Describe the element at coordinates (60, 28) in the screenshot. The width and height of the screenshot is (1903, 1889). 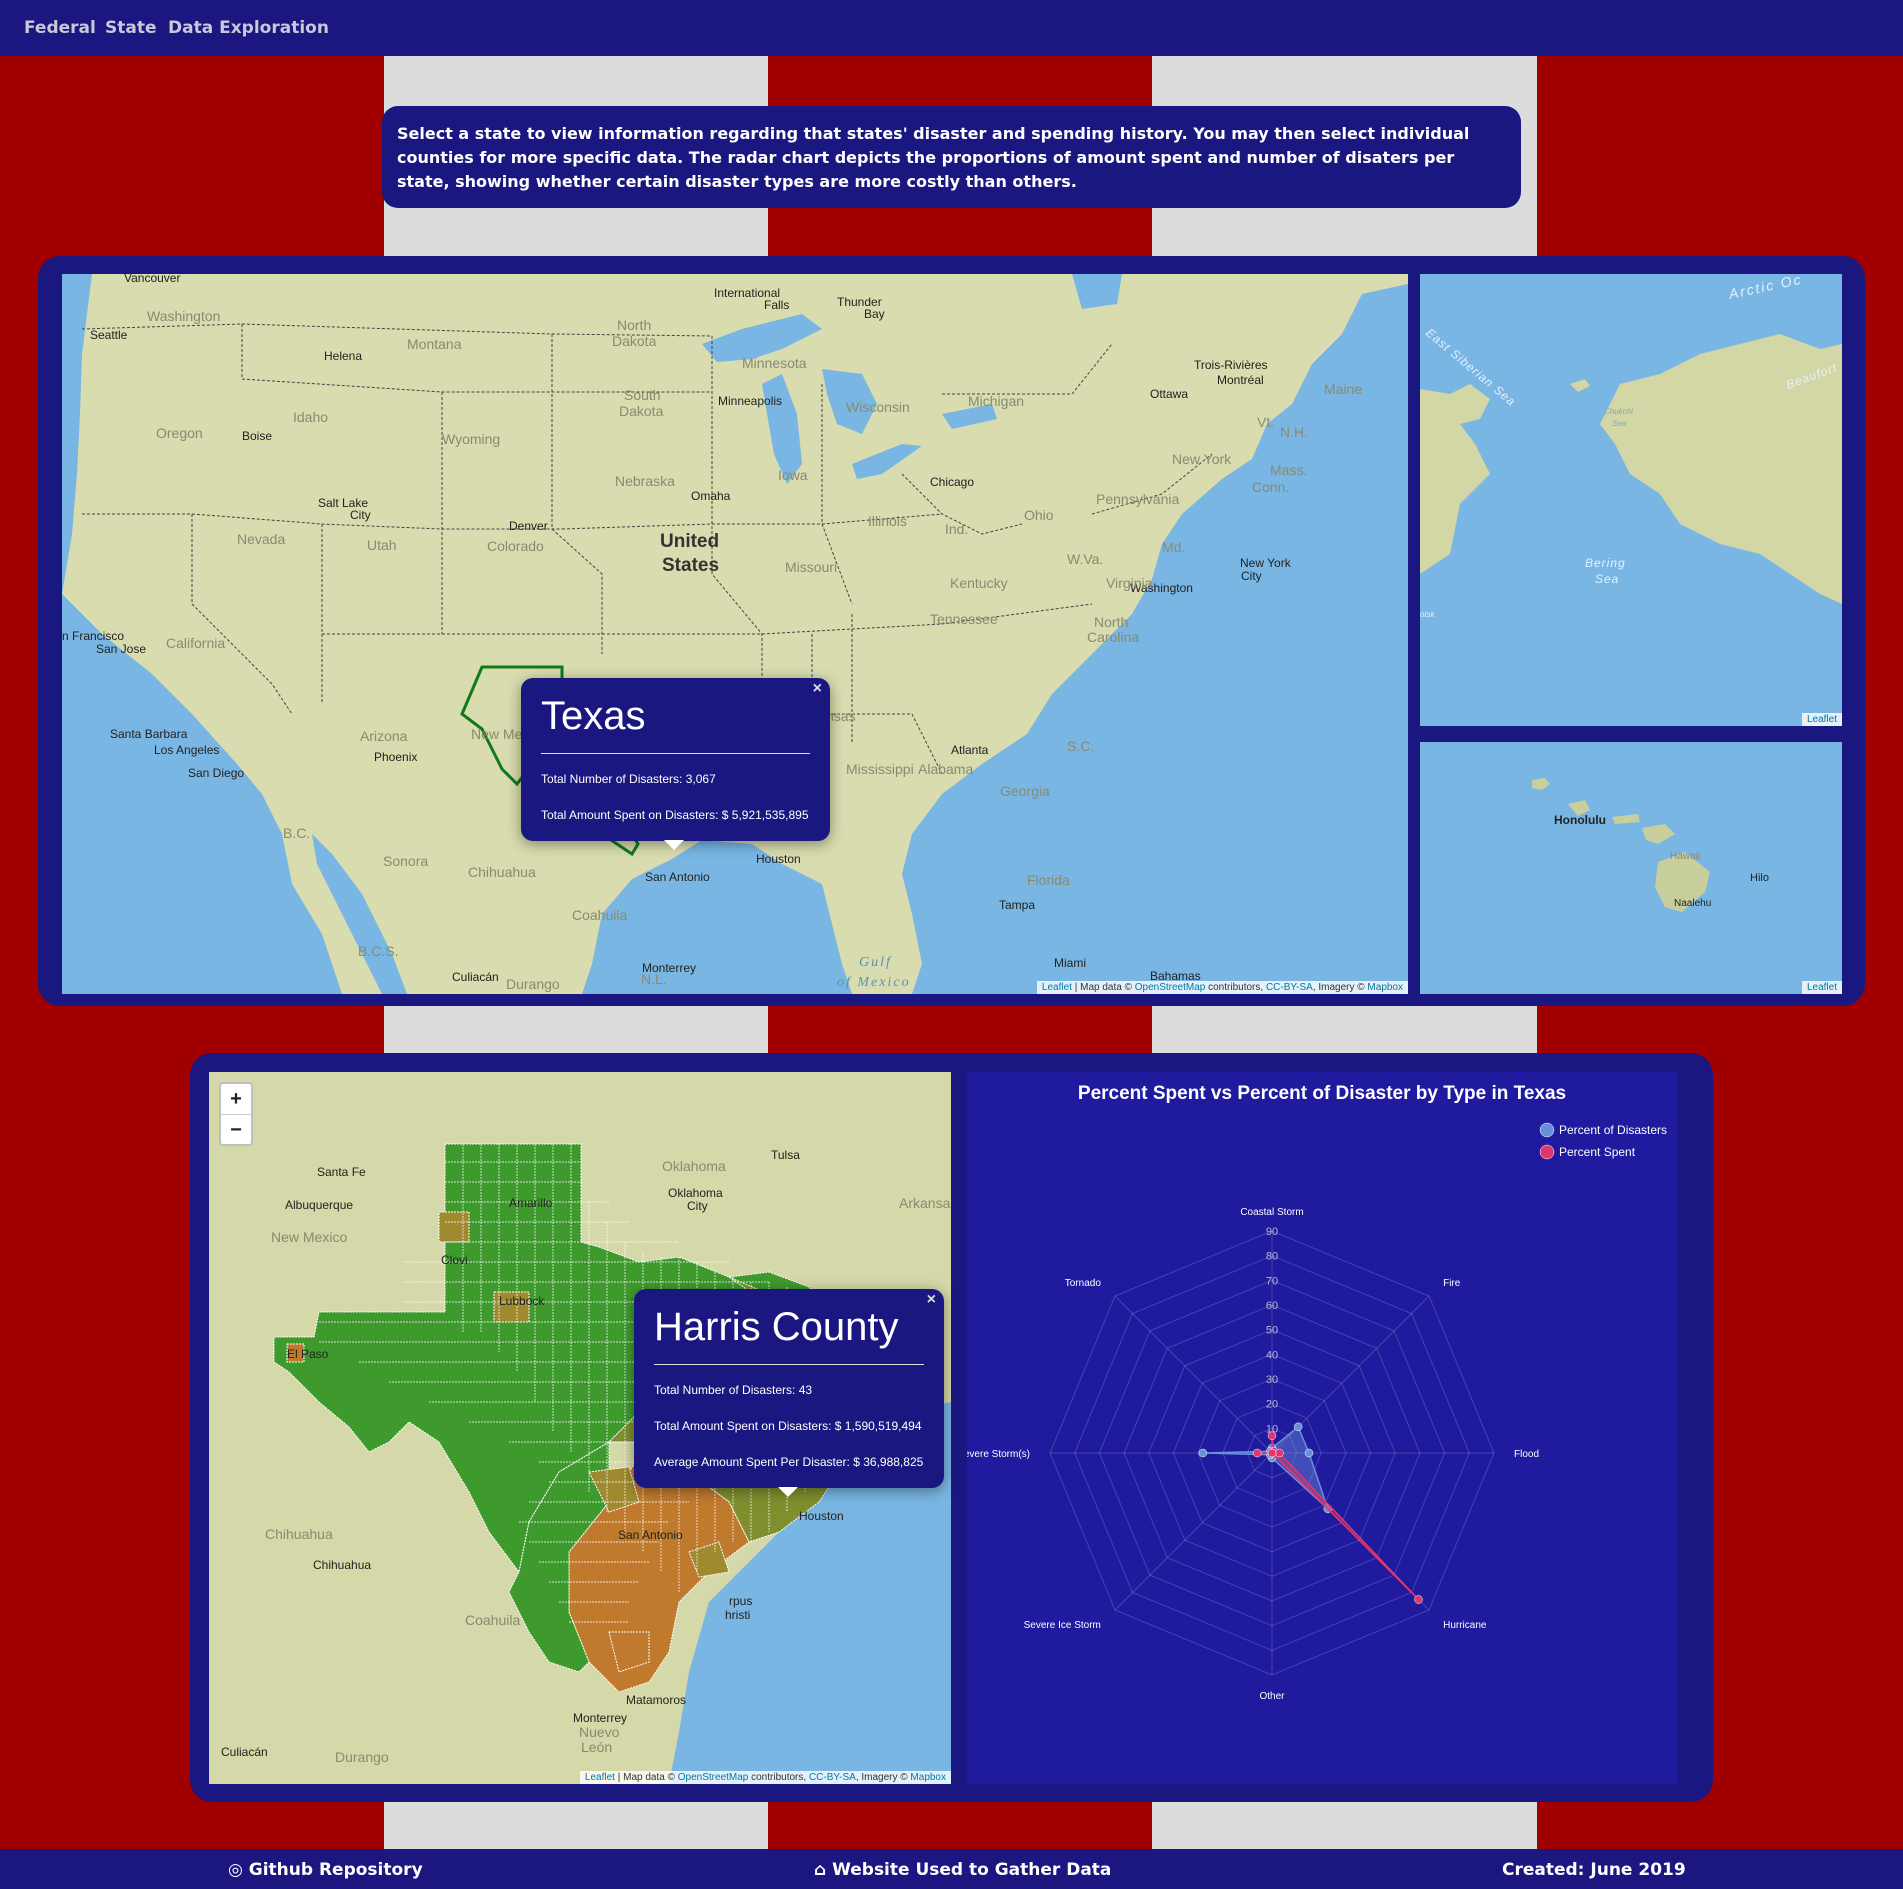
I see `nav-federal: Federal` at that location.